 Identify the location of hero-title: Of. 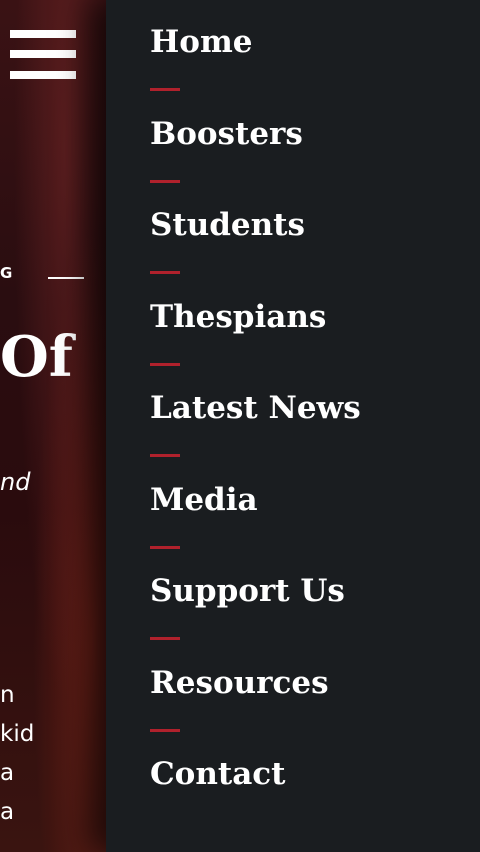
(36, 357).